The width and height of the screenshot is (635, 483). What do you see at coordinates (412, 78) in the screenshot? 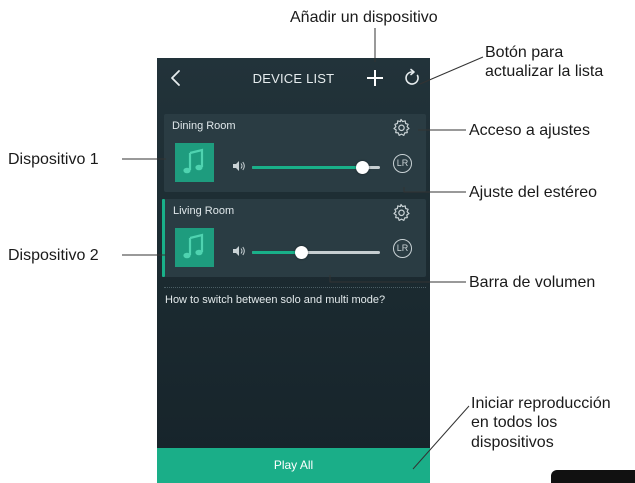
I see `refresh-icon` at bounding box center [412, 78].